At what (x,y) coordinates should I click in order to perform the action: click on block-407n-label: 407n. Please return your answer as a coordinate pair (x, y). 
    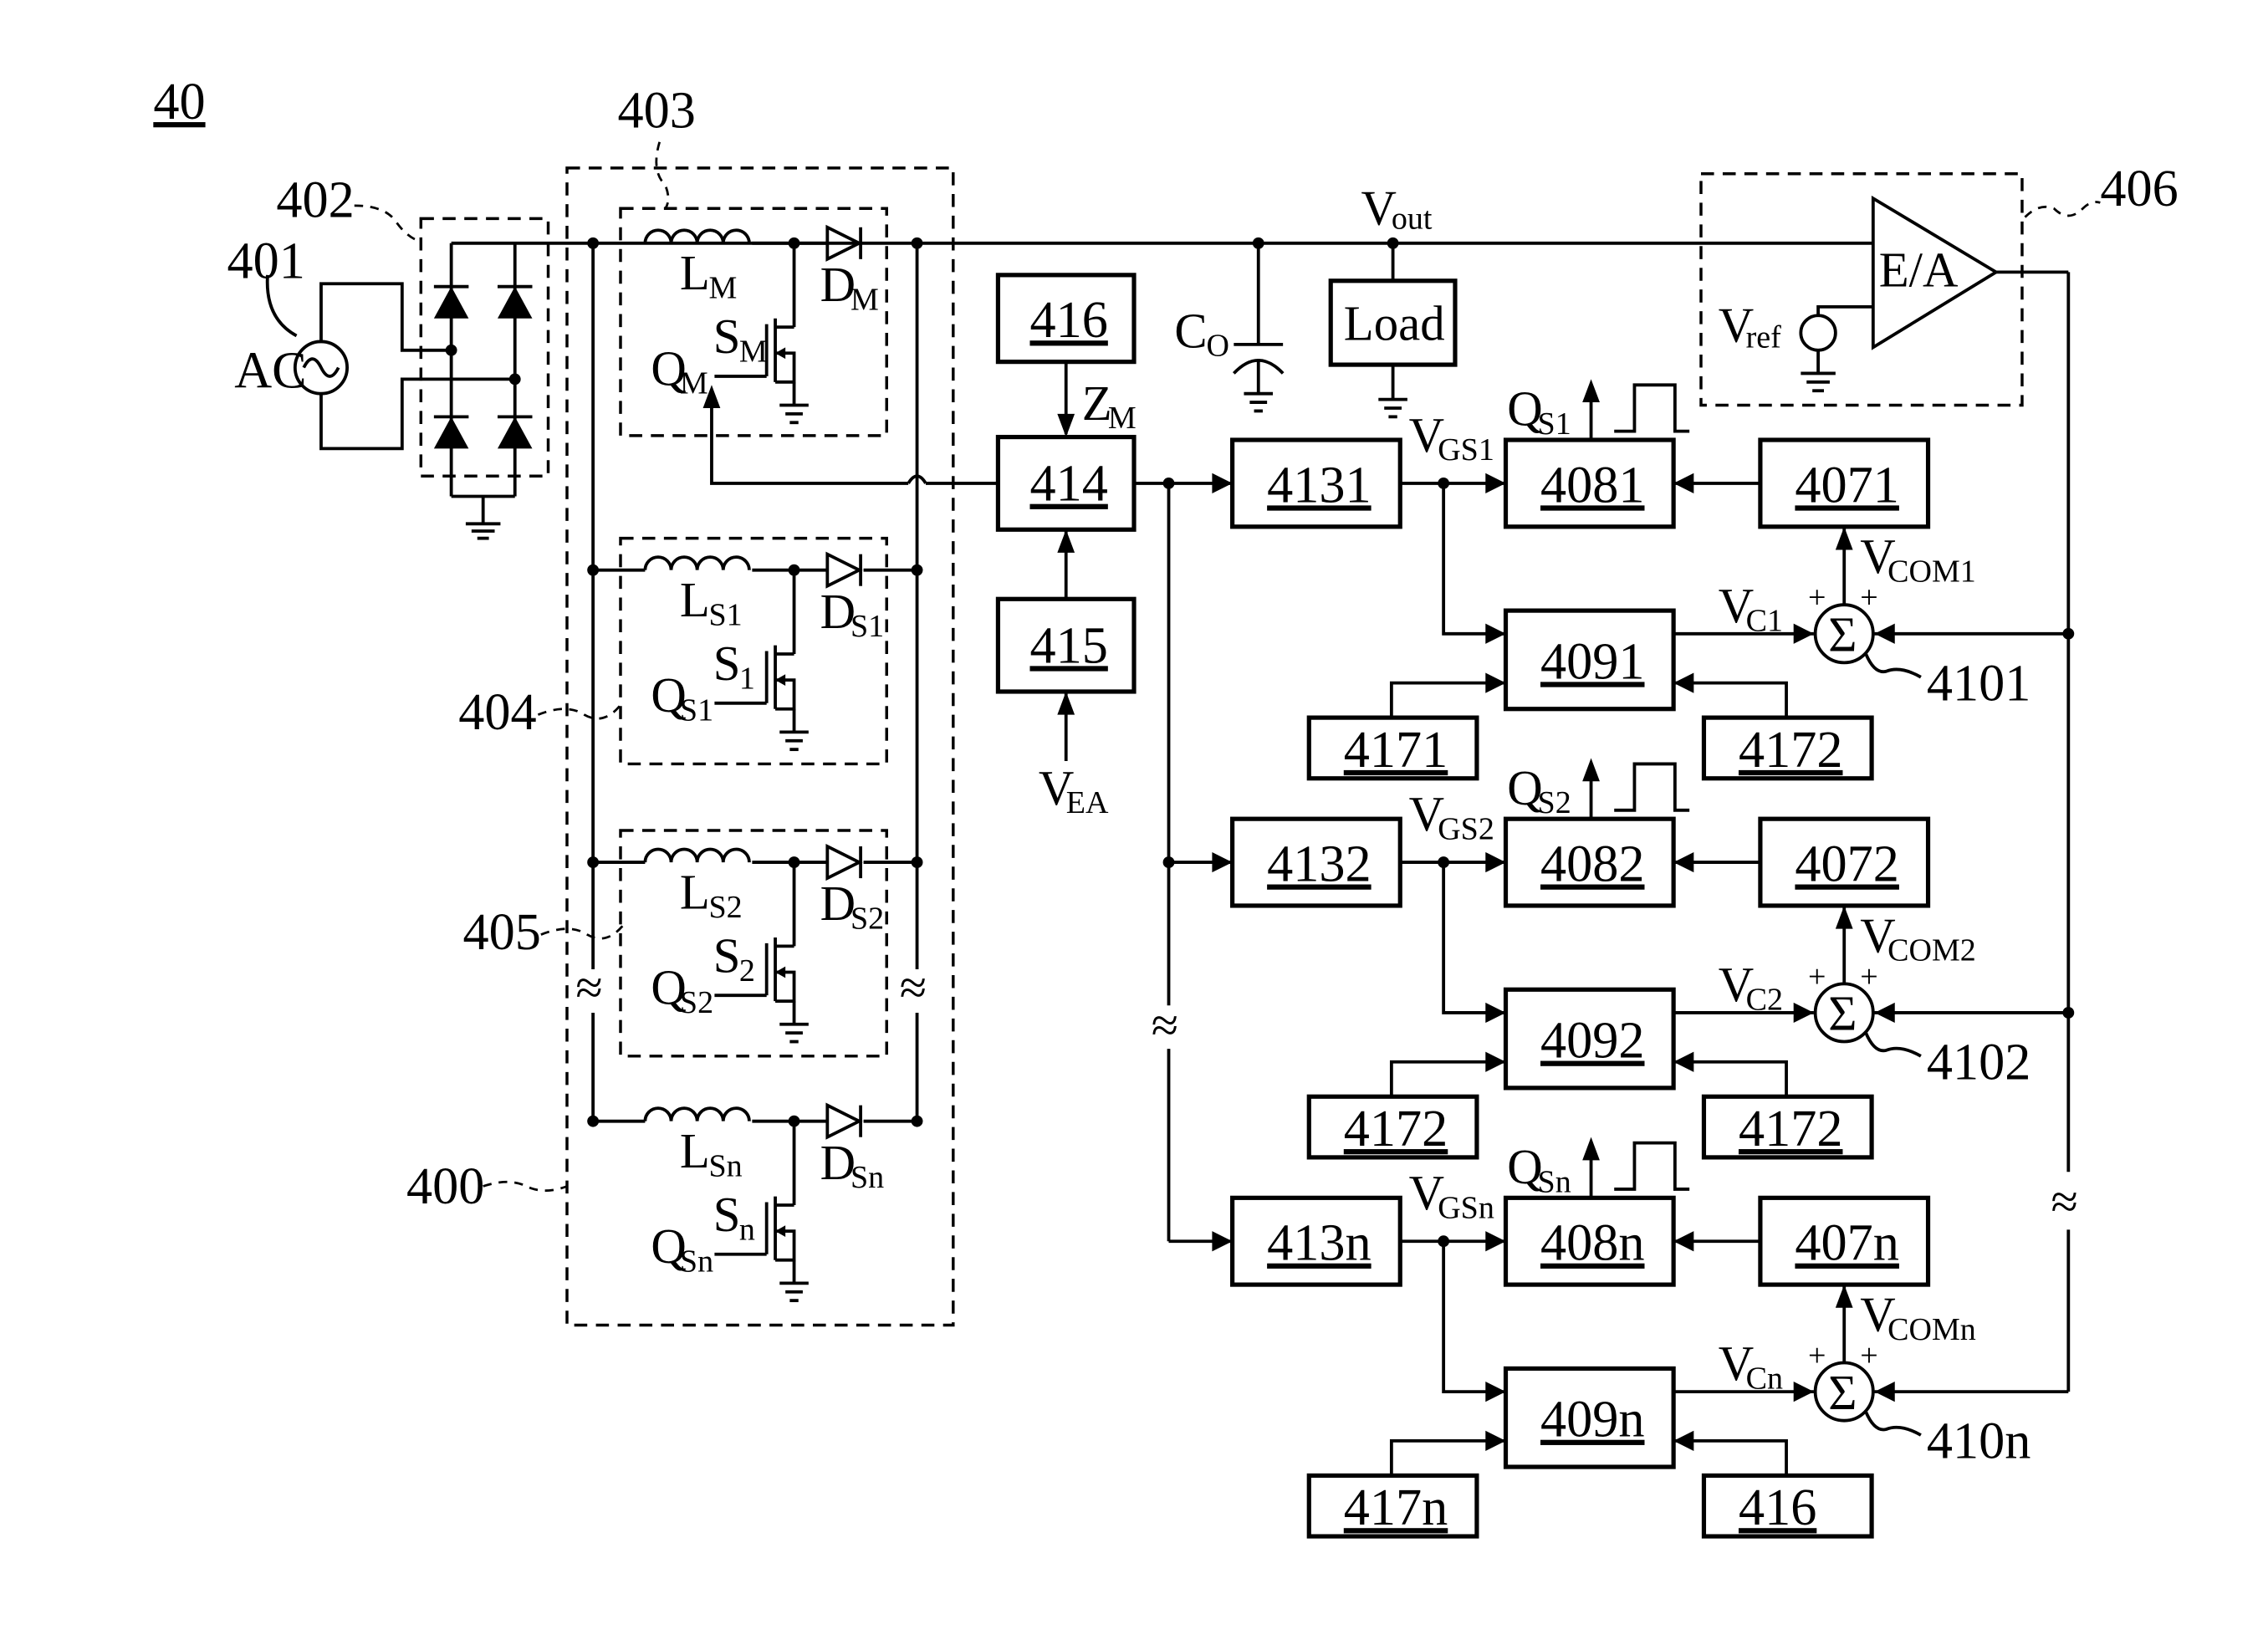
    Looking at the image, I should click on (1847, 1243).